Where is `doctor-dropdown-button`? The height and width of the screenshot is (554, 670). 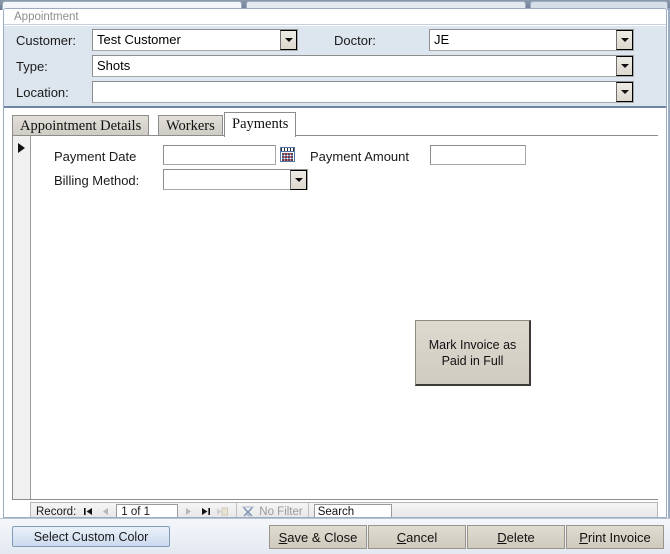 doctor-dropdown-button is located at coordinates (624, 40).